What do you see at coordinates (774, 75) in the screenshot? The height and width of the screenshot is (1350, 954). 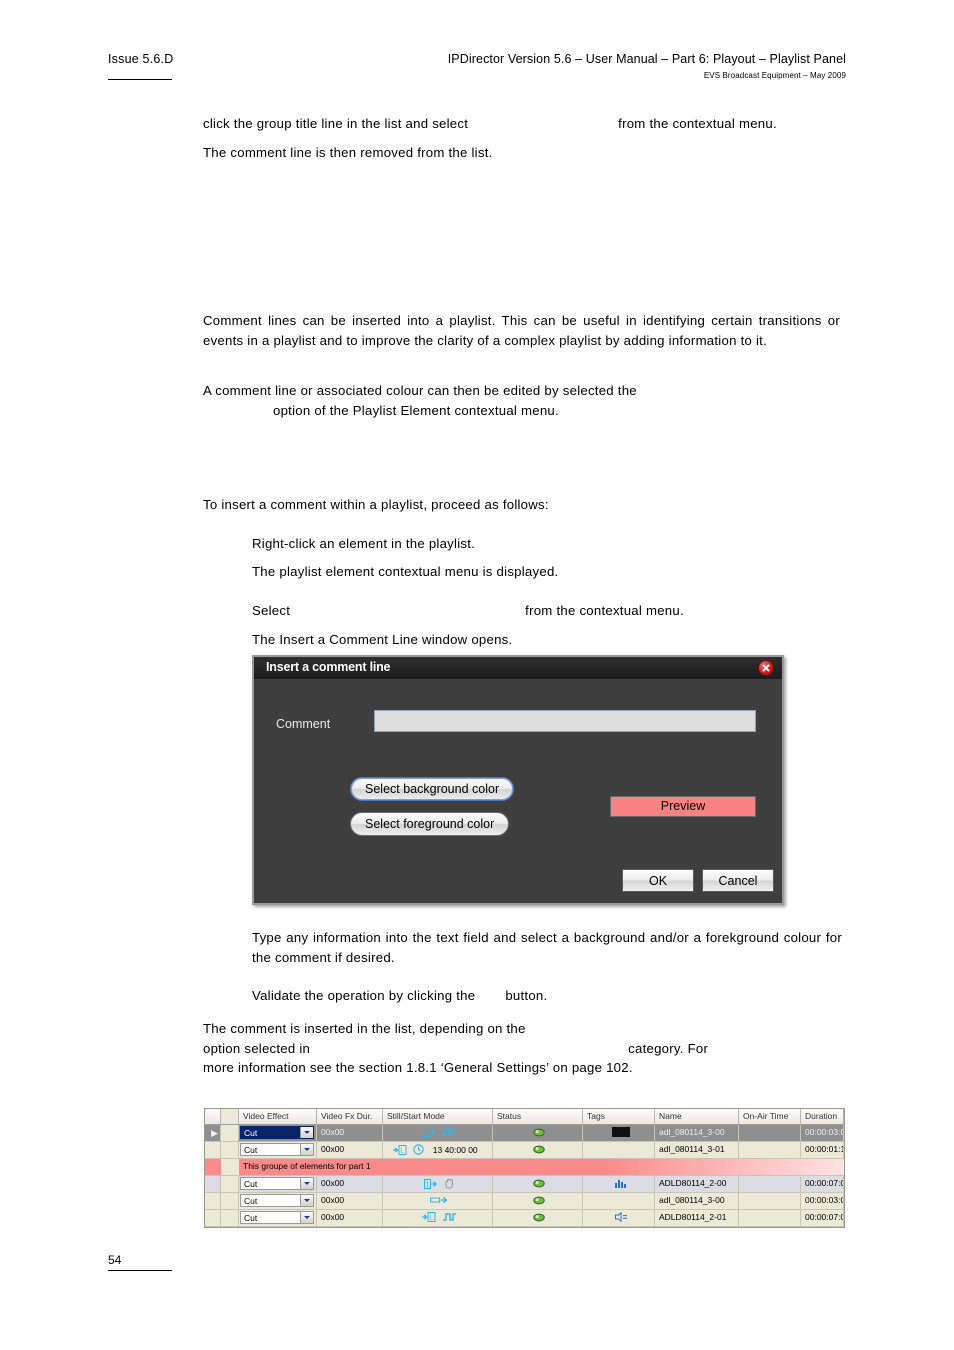 I see `header-subtitle: EVS Broadcast Equipment – May 2009` at bounding box center [774, 75].